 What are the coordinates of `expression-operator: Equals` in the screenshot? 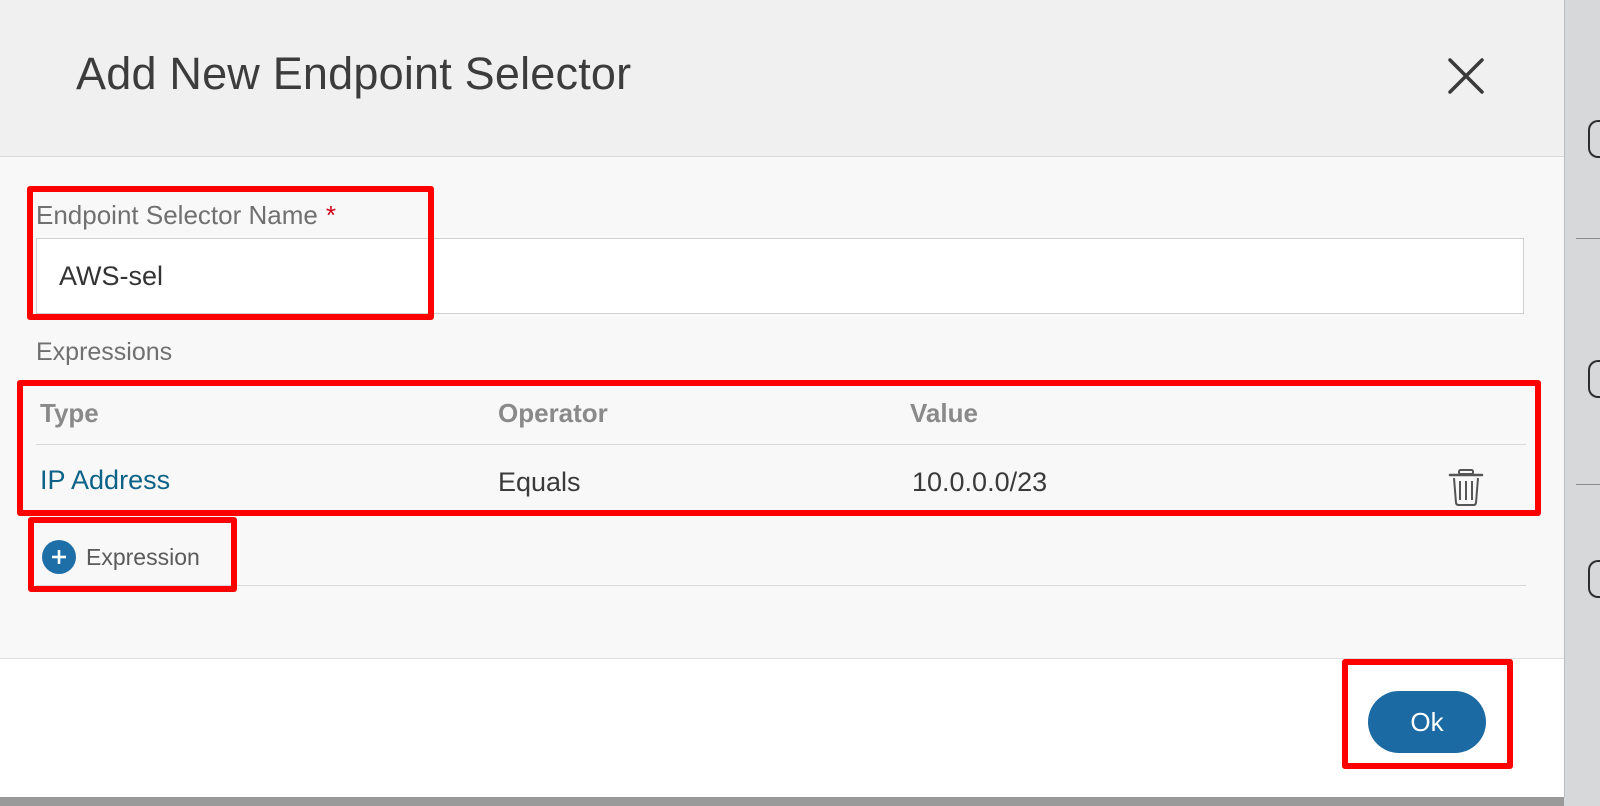 It's located at (539, 482).